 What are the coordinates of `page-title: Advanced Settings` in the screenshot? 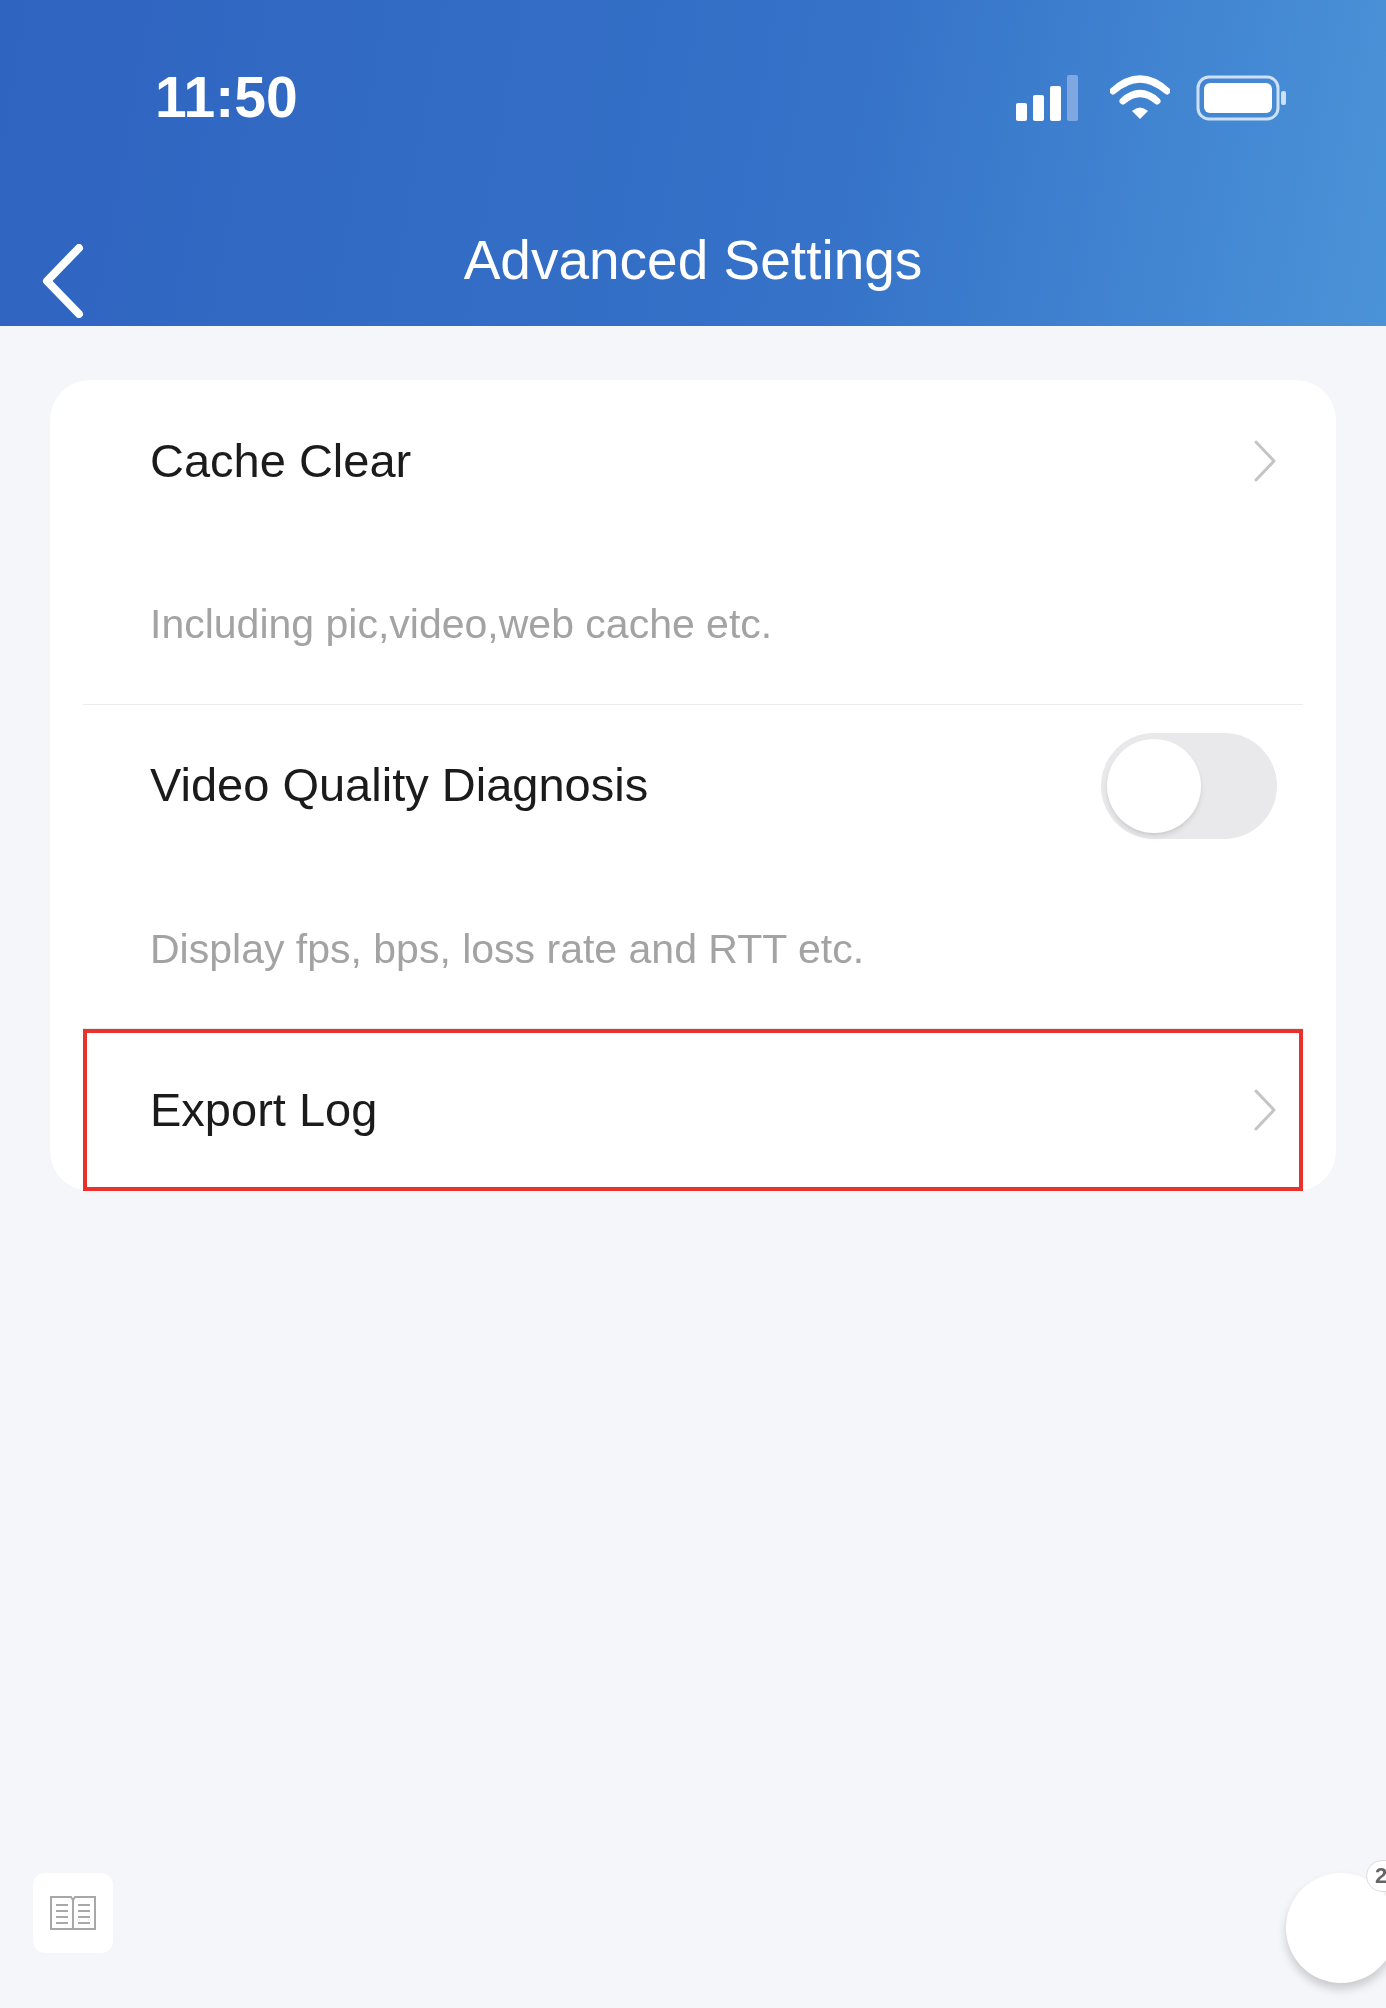 It's located at (693, 261).